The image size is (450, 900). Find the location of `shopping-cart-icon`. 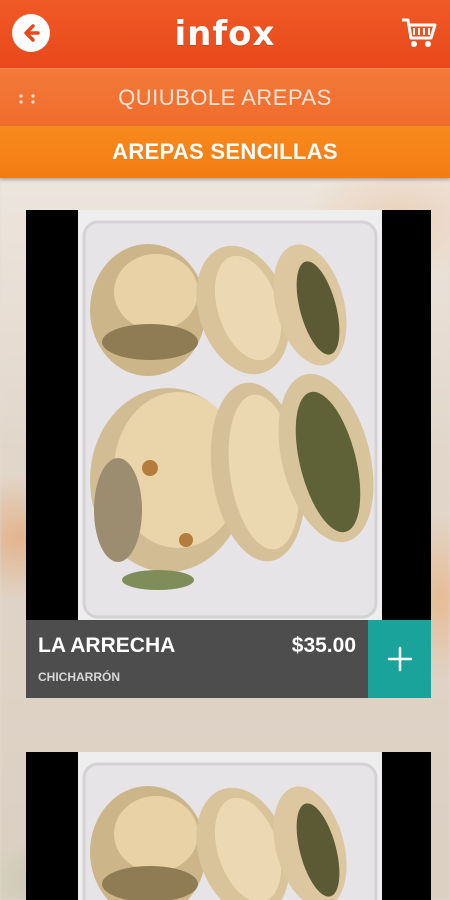

shopping-cart-icon is located at coordinates (419, 32).